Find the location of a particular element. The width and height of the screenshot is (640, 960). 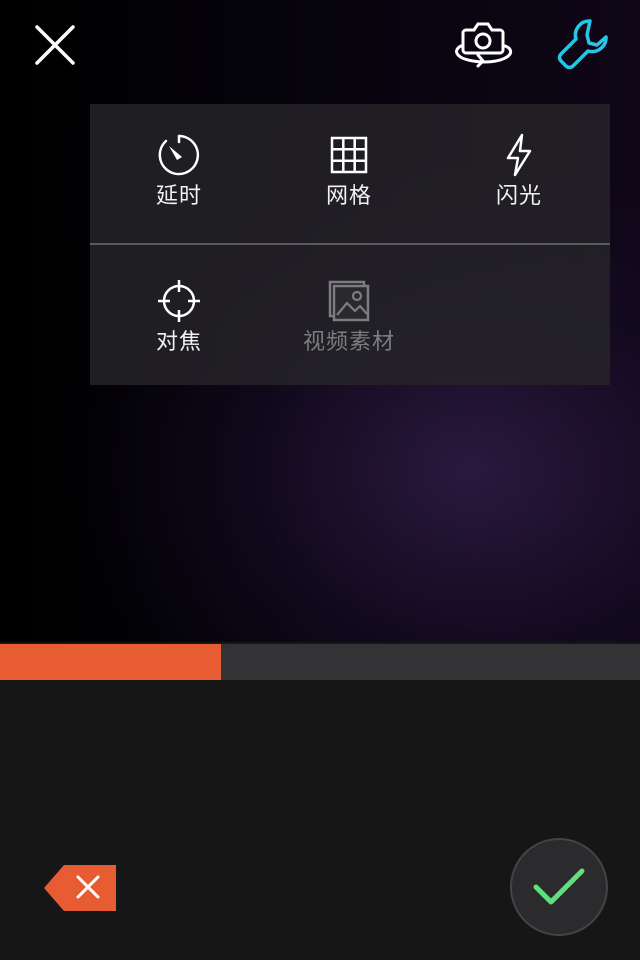

close-icon is located at coordinates (55, 45).